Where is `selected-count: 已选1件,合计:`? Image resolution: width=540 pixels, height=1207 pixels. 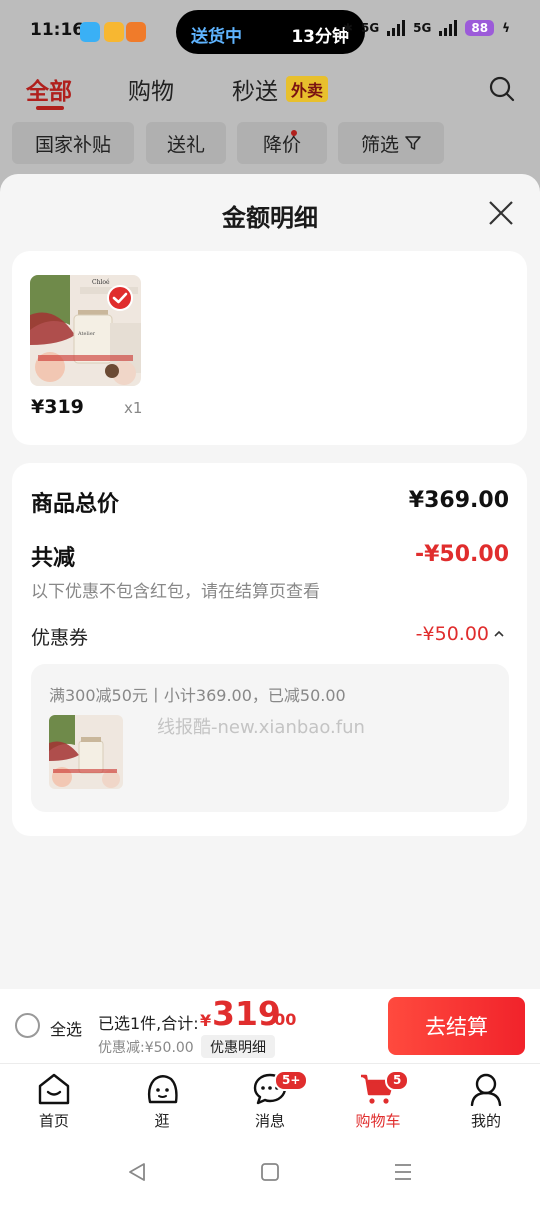
selected-count: 已选1件,合计: is located at coordinates (148, 1023).